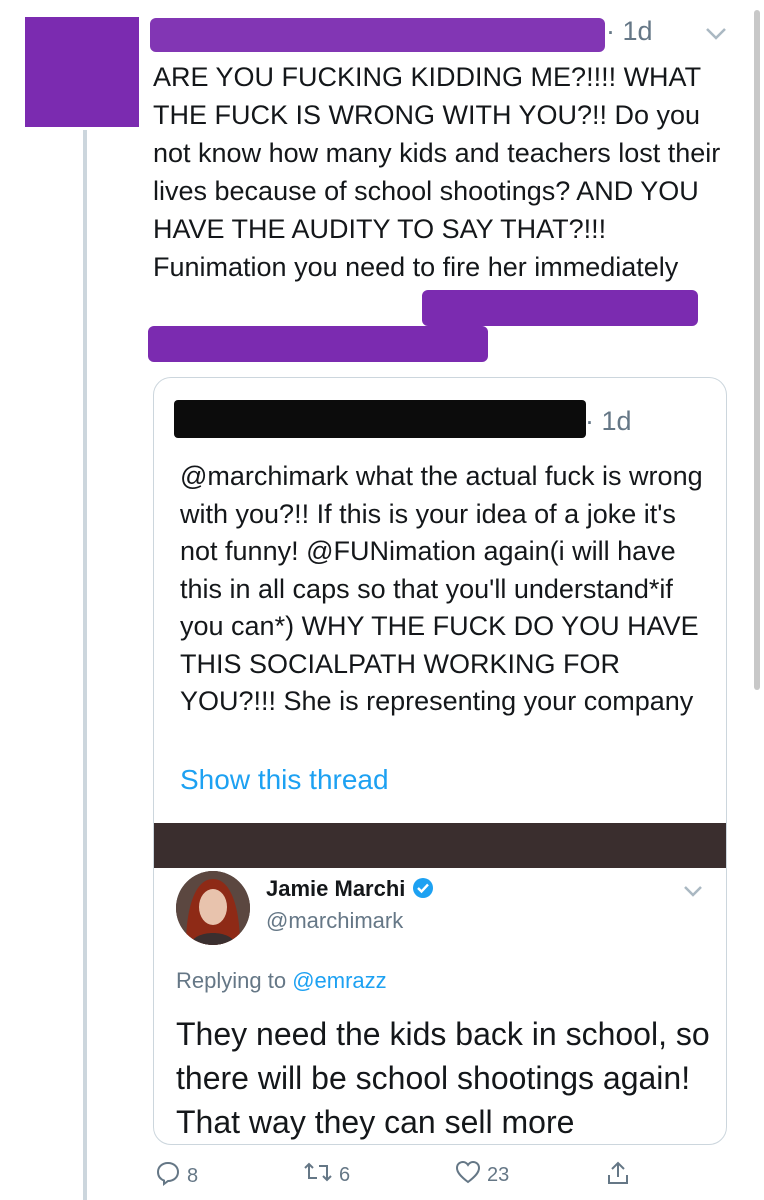  I want to click on replying-handle-link: @emrazz, so click(339, 980).